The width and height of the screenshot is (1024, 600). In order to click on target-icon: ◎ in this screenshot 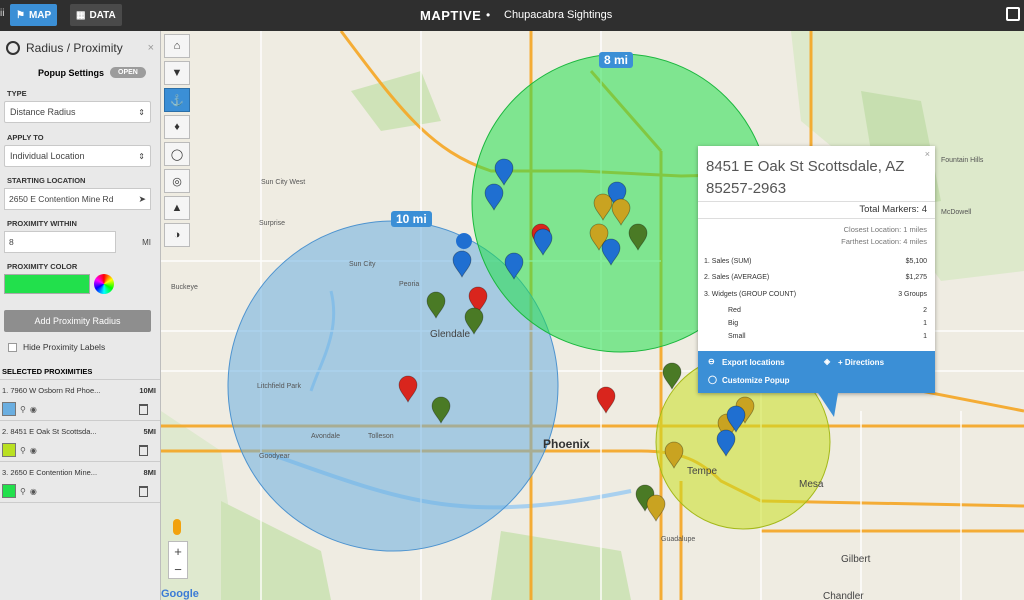, I will do `click(177, 181)`.